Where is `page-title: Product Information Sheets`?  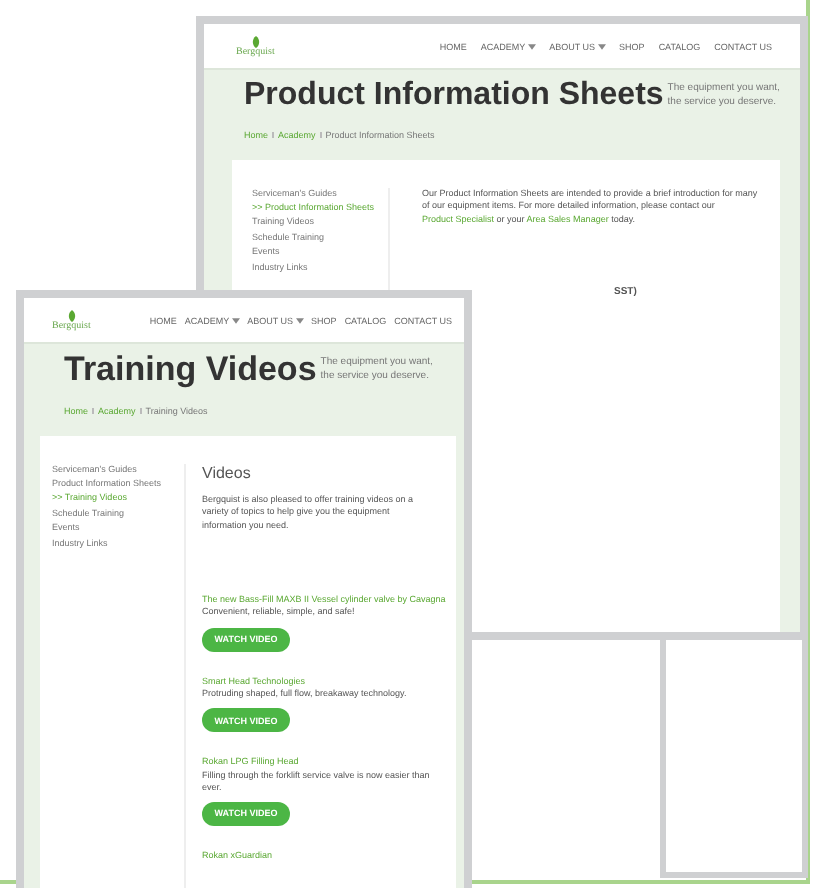
page-title: Product Information Sheets is located at coordinates (454, 96).